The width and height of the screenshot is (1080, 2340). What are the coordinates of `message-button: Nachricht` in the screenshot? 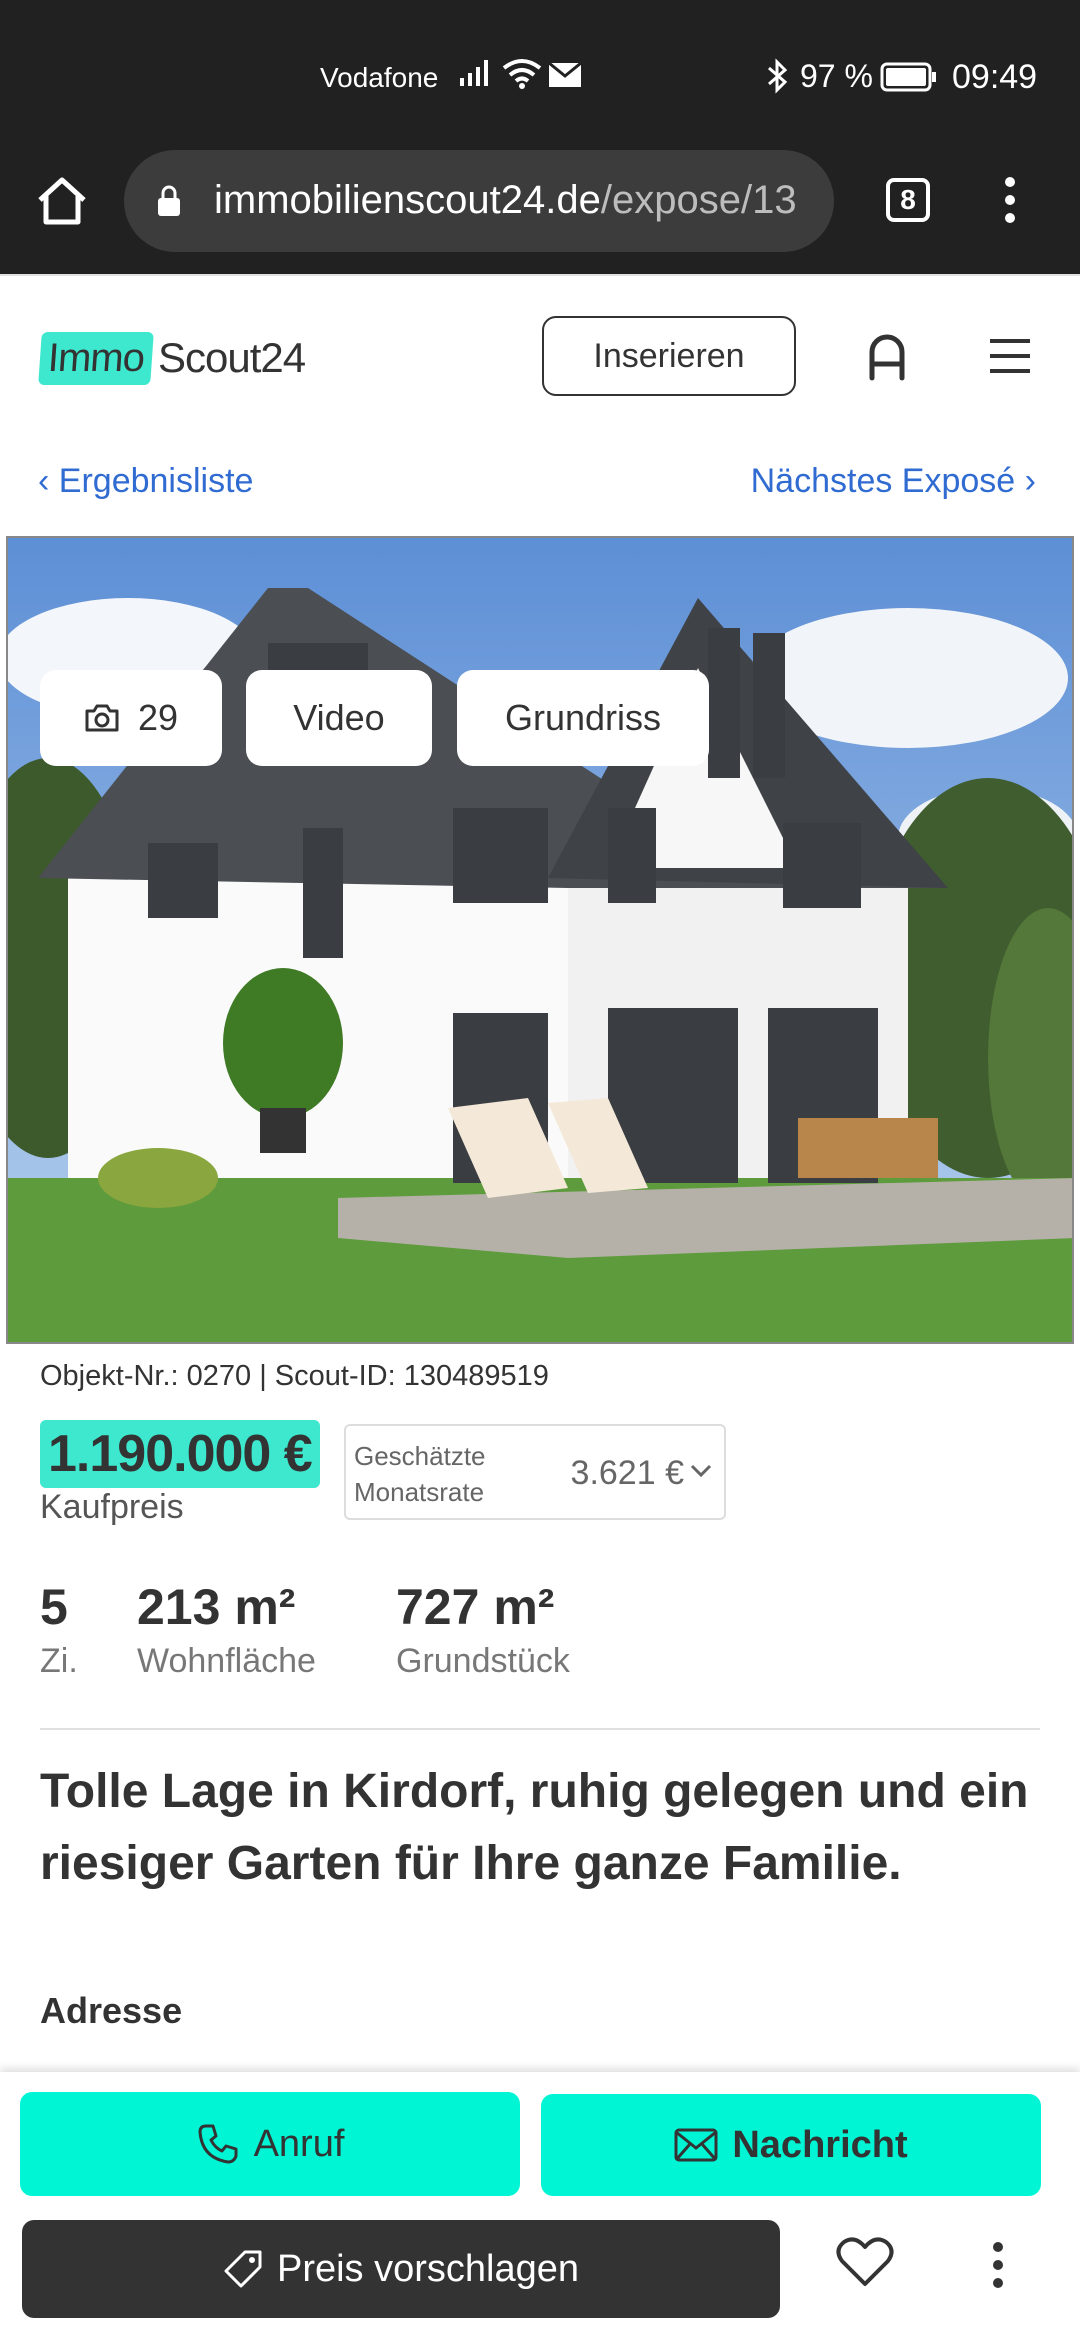 It's located at (791, 2145).